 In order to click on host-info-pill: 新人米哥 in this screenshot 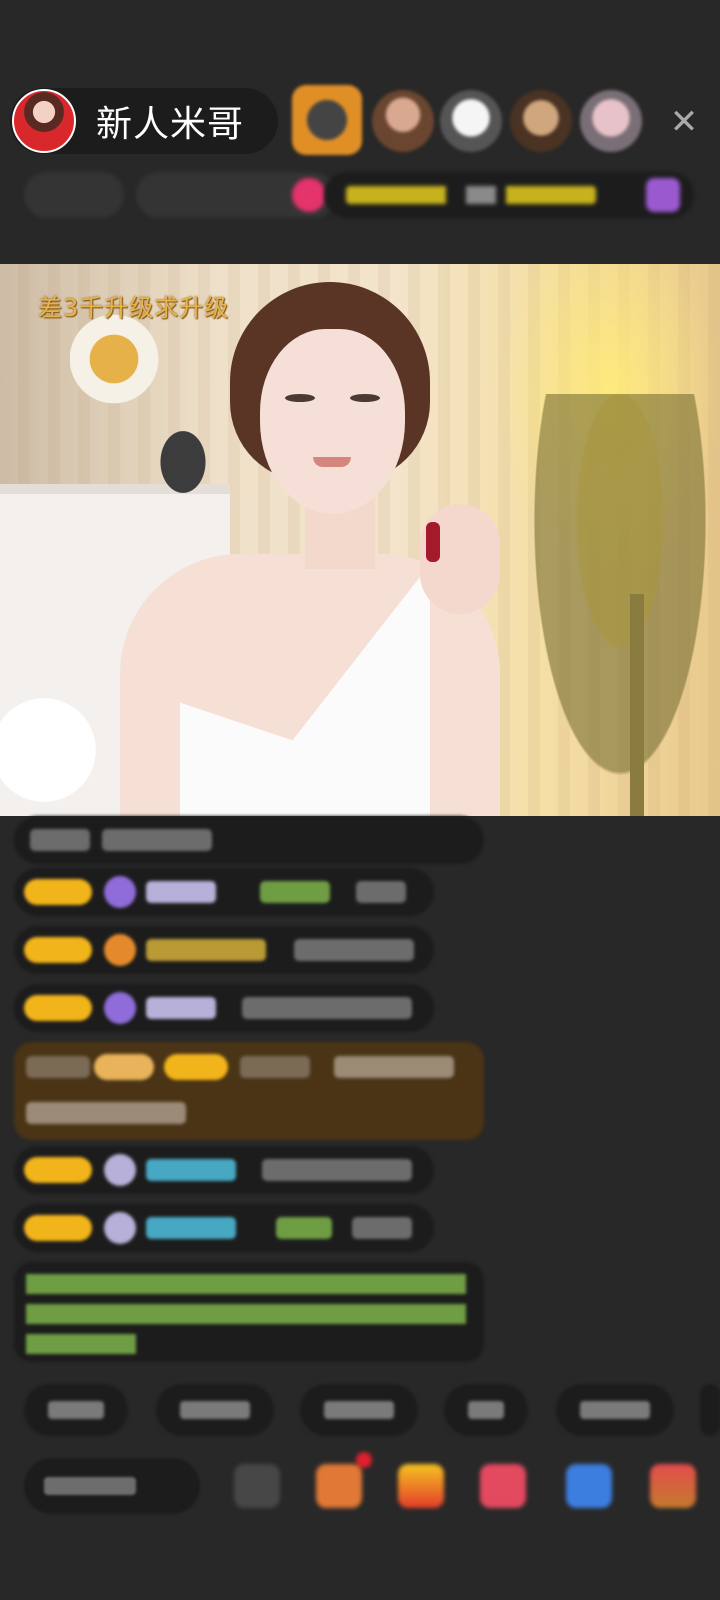, I will do `click(144, 121)`.